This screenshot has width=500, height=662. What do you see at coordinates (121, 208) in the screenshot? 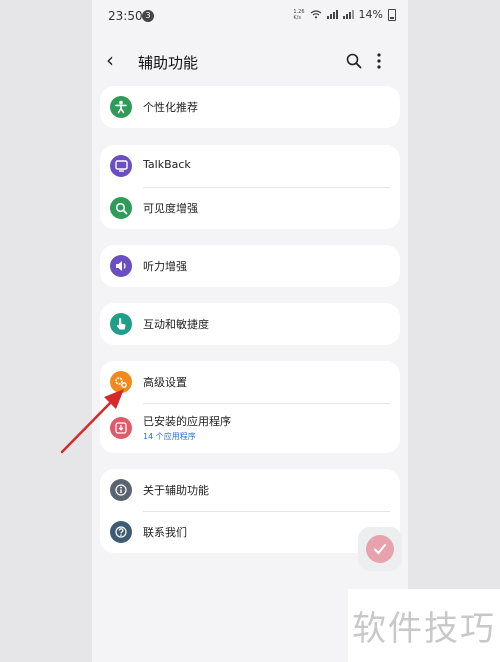
I see `magnifier-icon` at bounding box center [121, 208].